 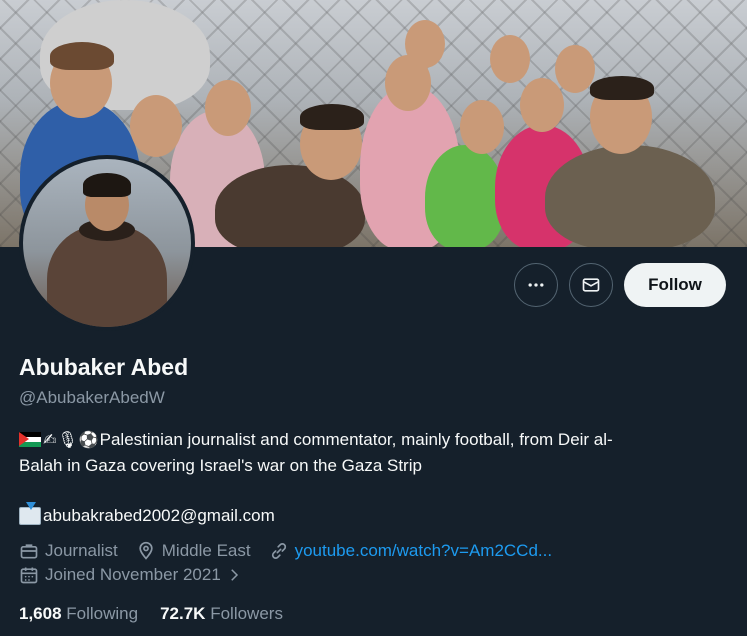 I want to click on more-icon, so click(x=536, y=285).